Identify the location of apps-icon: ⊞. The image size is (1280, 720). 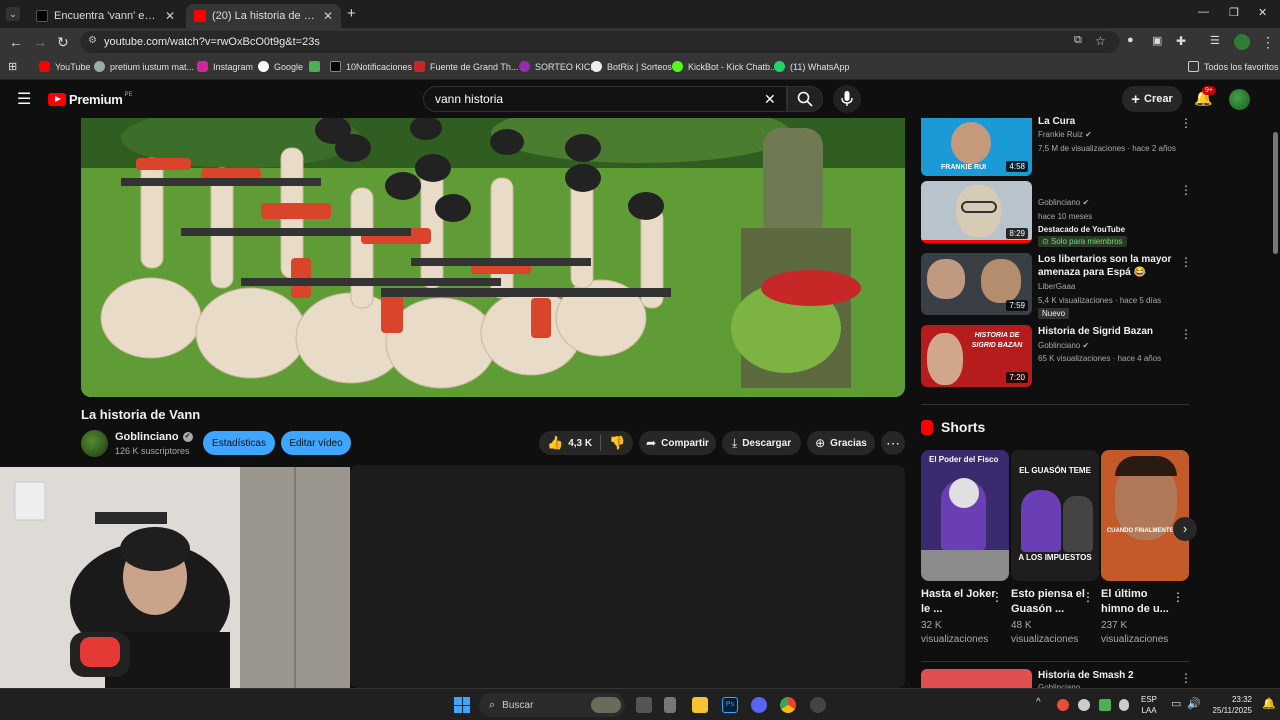
(12, 66).